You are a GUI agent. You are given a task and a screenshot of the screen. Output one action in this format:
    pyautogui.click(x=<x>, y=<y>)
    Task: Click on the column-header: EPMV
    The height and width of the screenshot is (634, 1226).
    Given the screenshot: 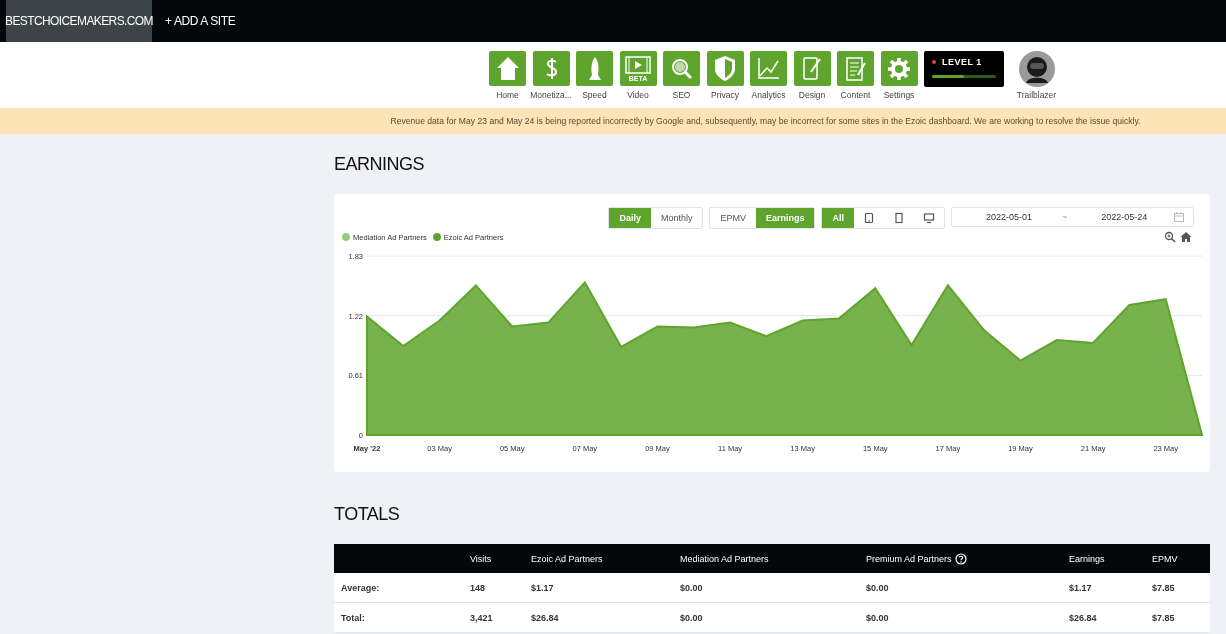 What is the action you would take?
    pyautogui.click(x=1165, y=558)
    